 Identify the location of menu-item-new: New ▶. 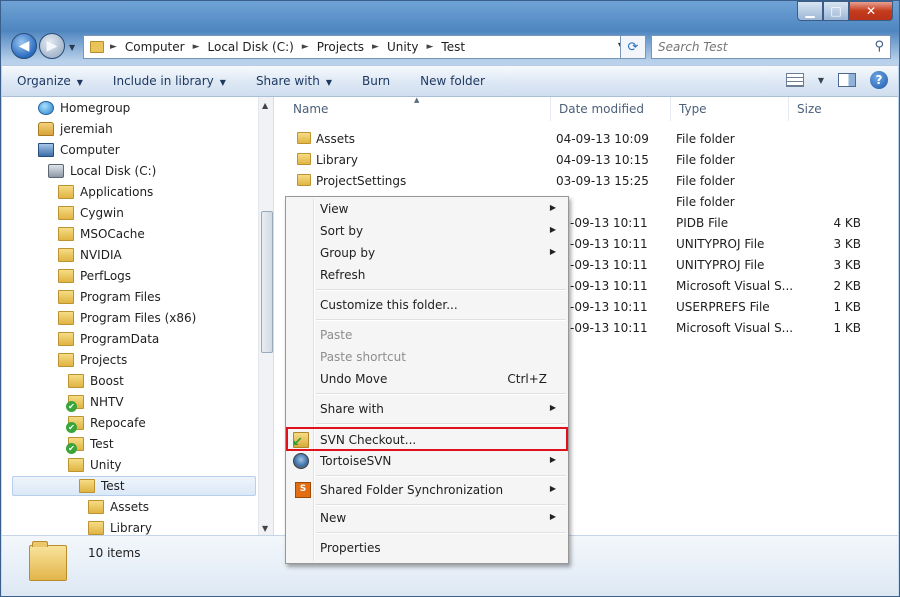
(427, 518).